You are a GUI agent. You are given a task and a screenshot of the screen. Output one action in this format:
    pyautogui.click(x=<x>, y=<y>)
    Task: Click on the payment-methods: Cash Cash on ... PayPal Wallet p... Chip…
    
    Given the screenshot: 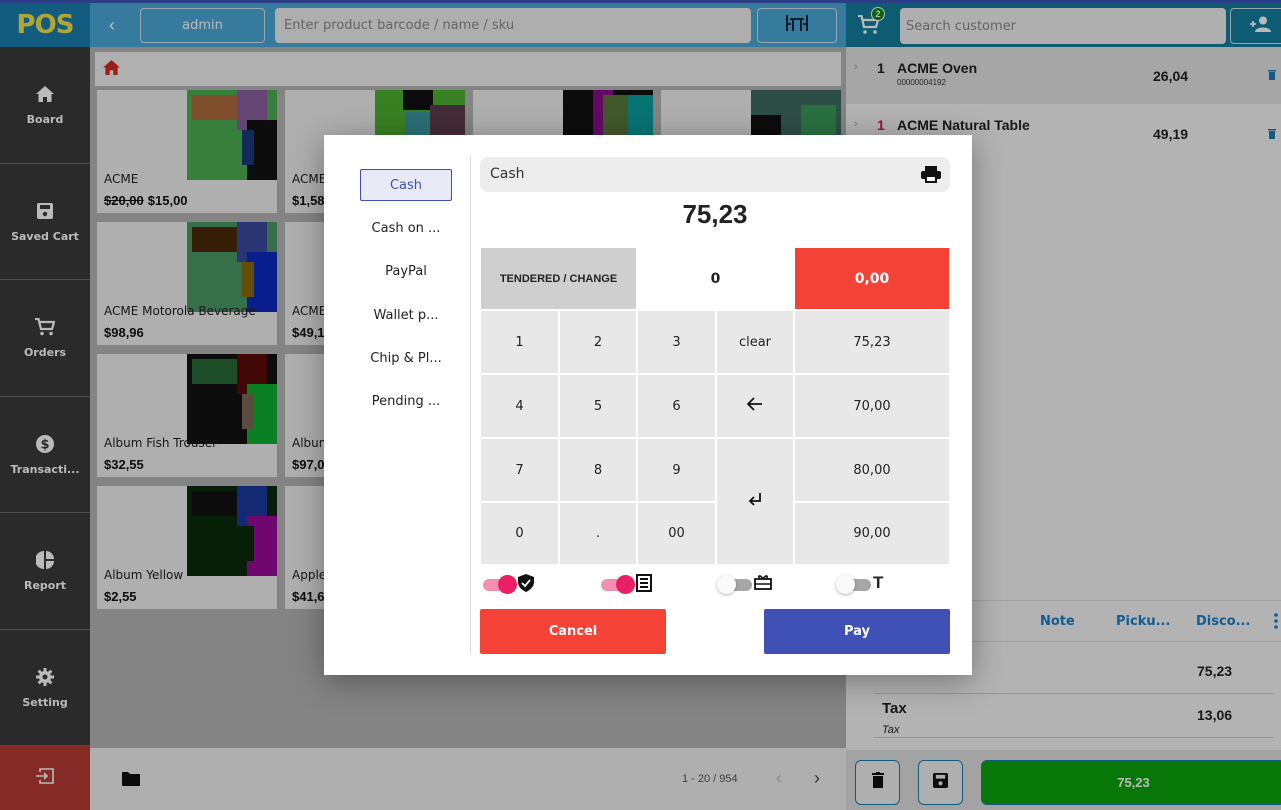 What is the action you would take?
    pyautogui.click(x=397, y=405)
    